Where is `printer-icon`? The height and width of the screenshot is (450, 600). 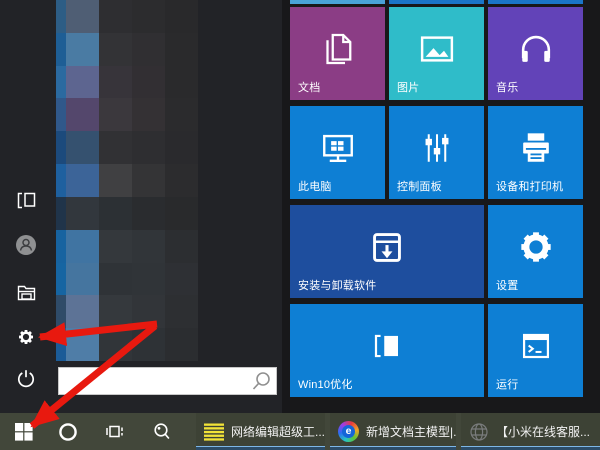 printer-icon is located at coordinates (536, 148).